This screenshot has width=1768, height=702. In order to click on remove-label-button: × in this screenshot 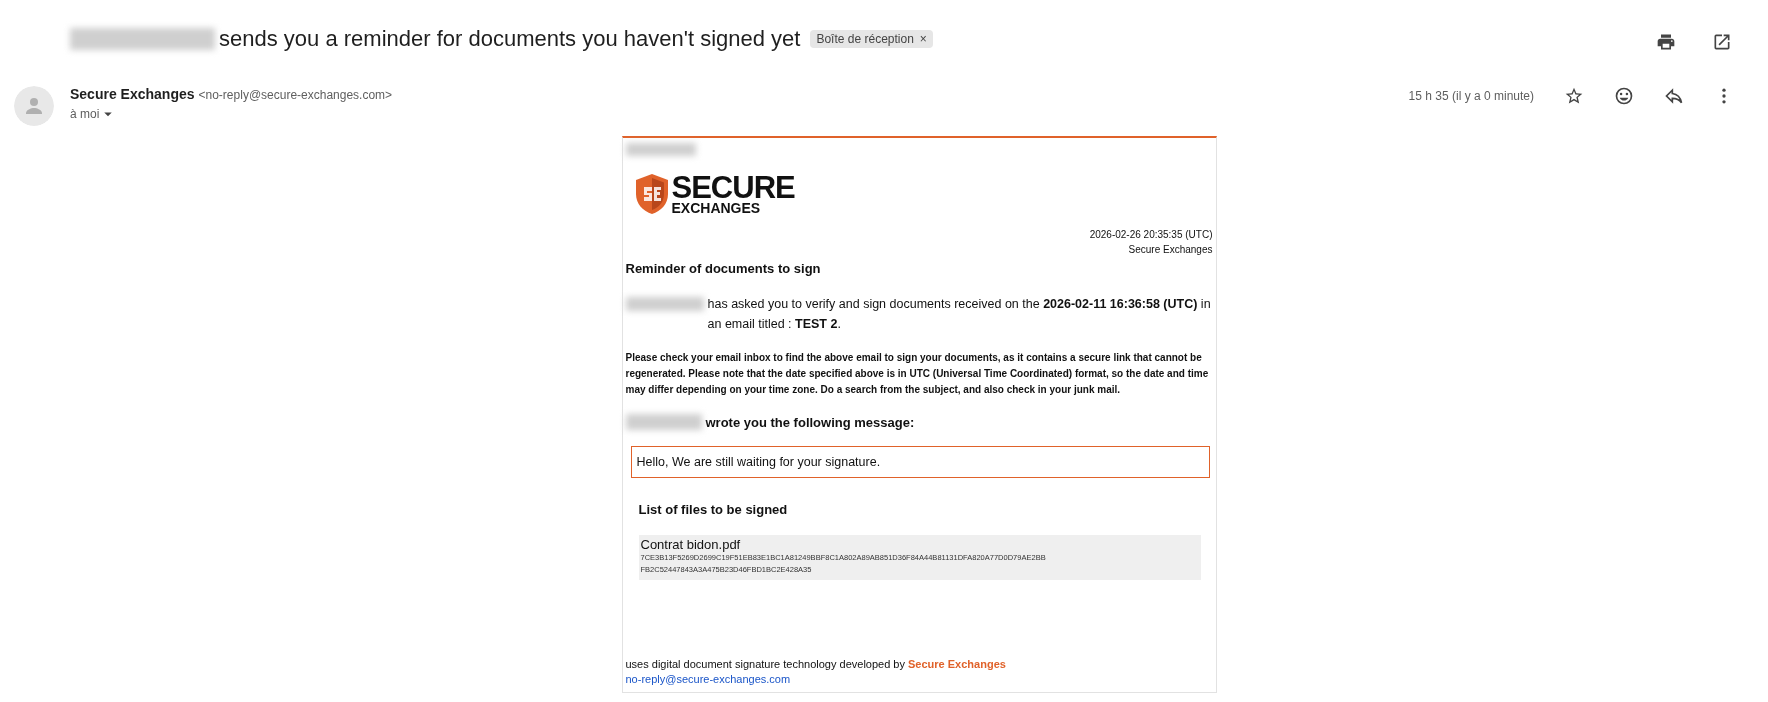, I will do `click(923, 39)`.